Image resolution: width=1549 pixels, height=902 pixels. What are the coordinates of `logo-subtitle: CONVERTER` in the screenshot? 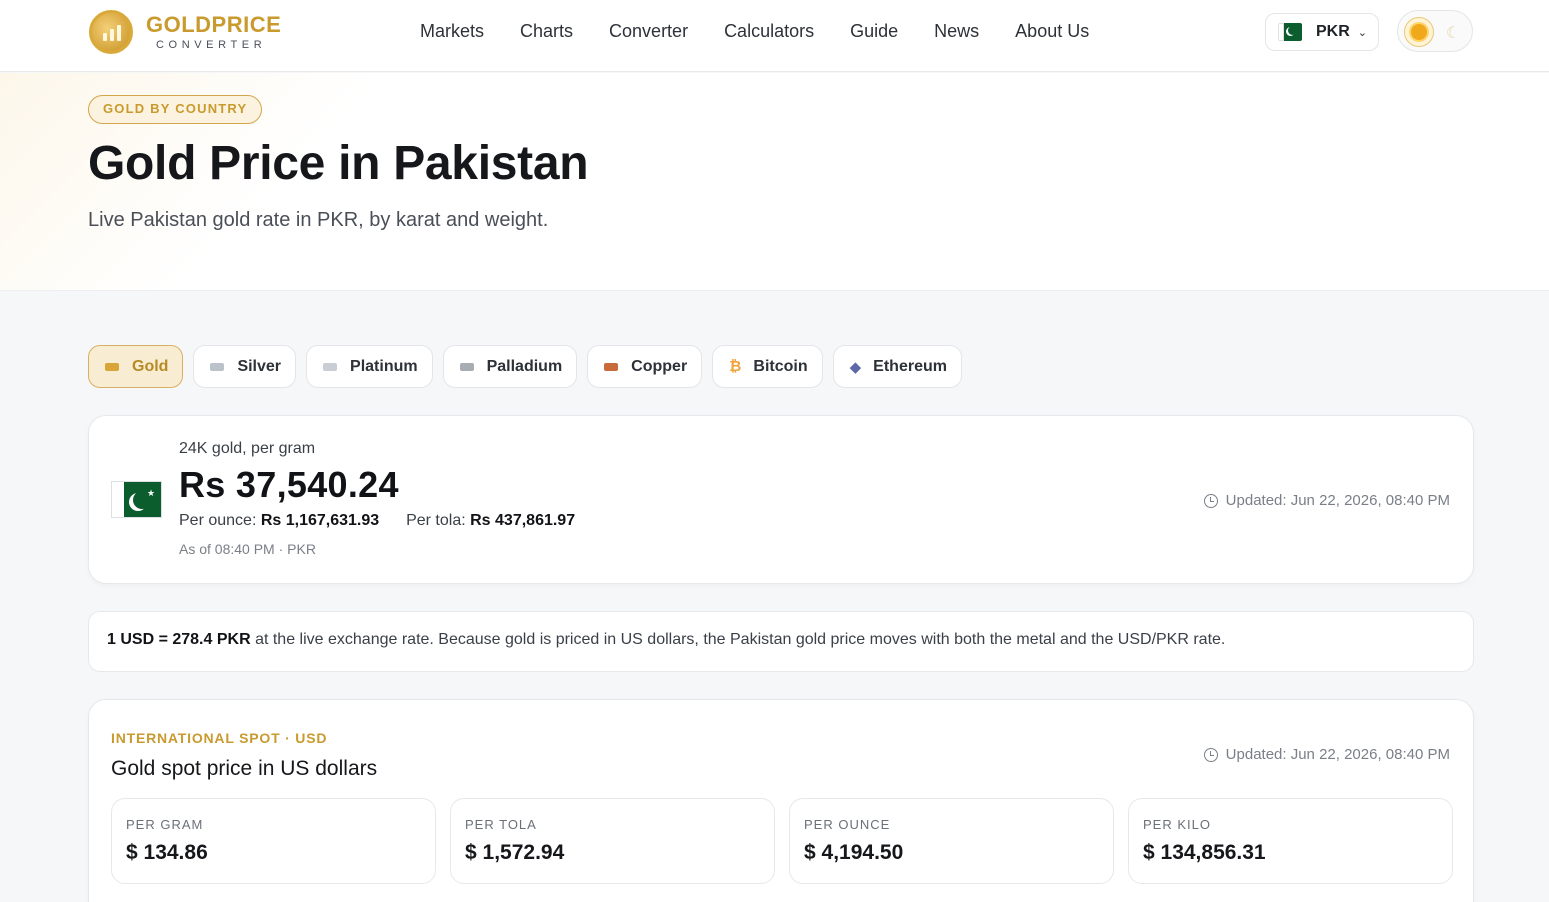 It's located at (211, 45).